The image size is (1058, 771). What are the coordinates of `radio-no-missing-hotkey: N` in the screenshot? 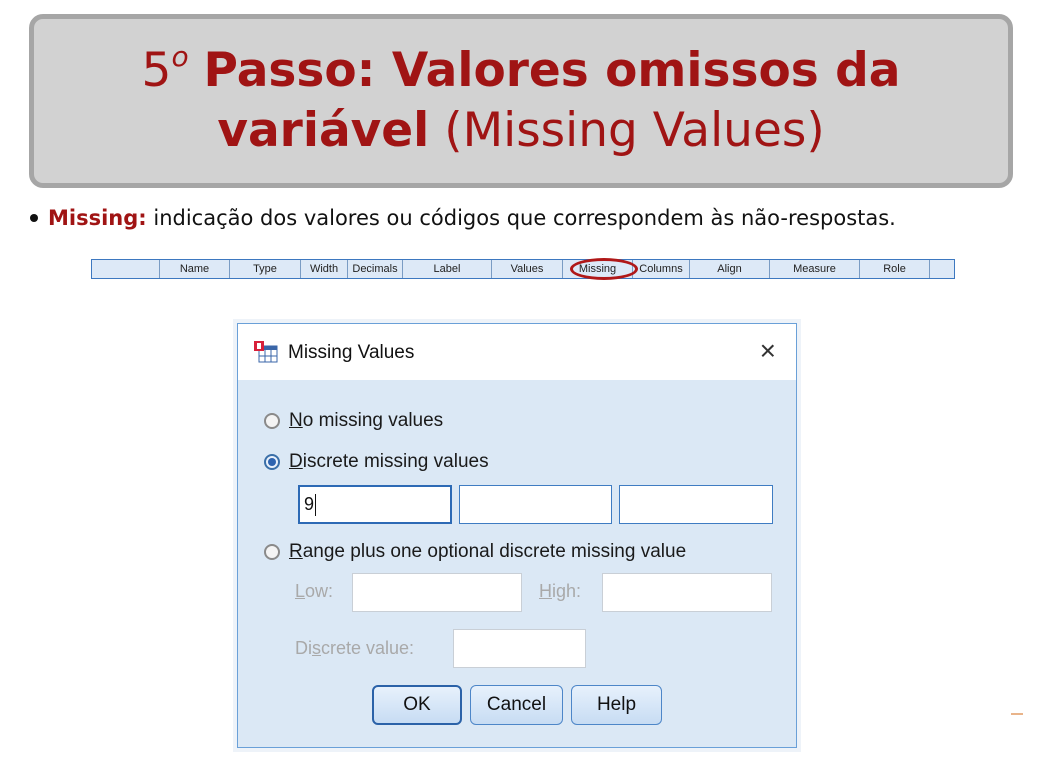 It's located at (296, 420).